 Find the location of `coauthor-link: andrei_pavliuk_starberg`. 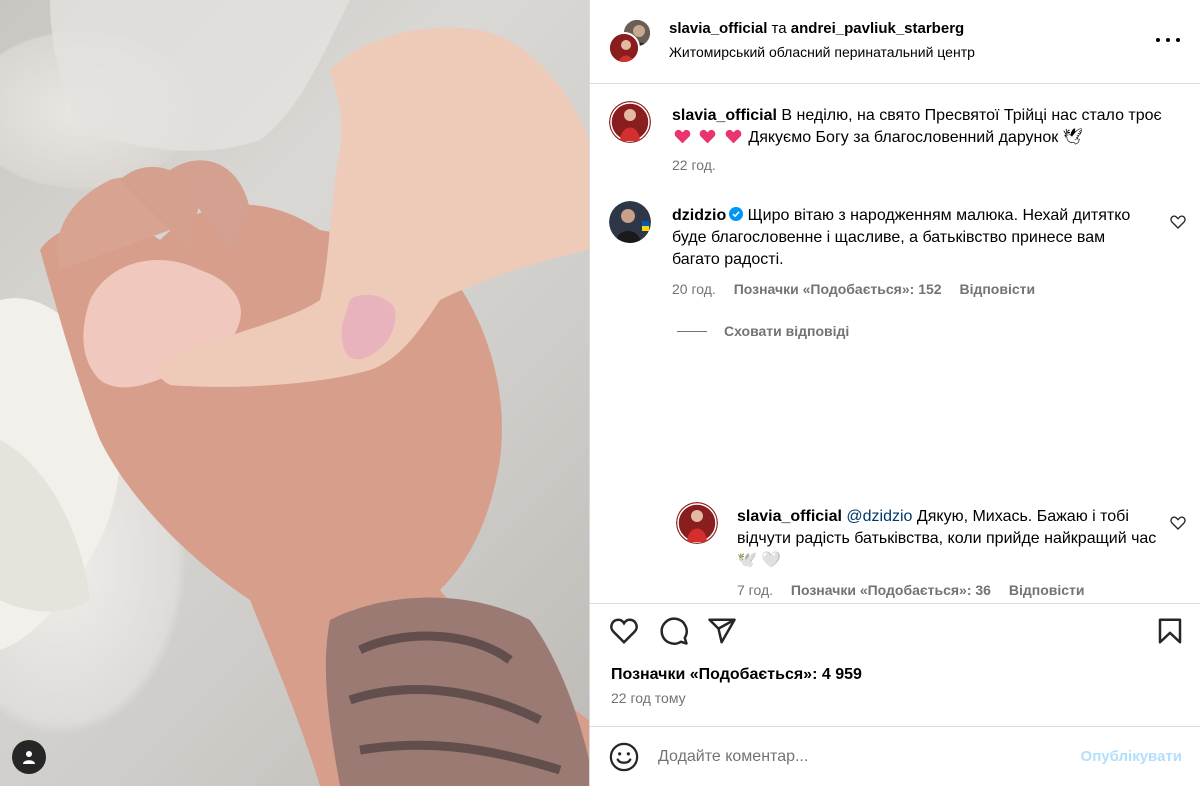

coauthor-link: andrei_pavliuk_starberg is located at coordinates (877, 28).